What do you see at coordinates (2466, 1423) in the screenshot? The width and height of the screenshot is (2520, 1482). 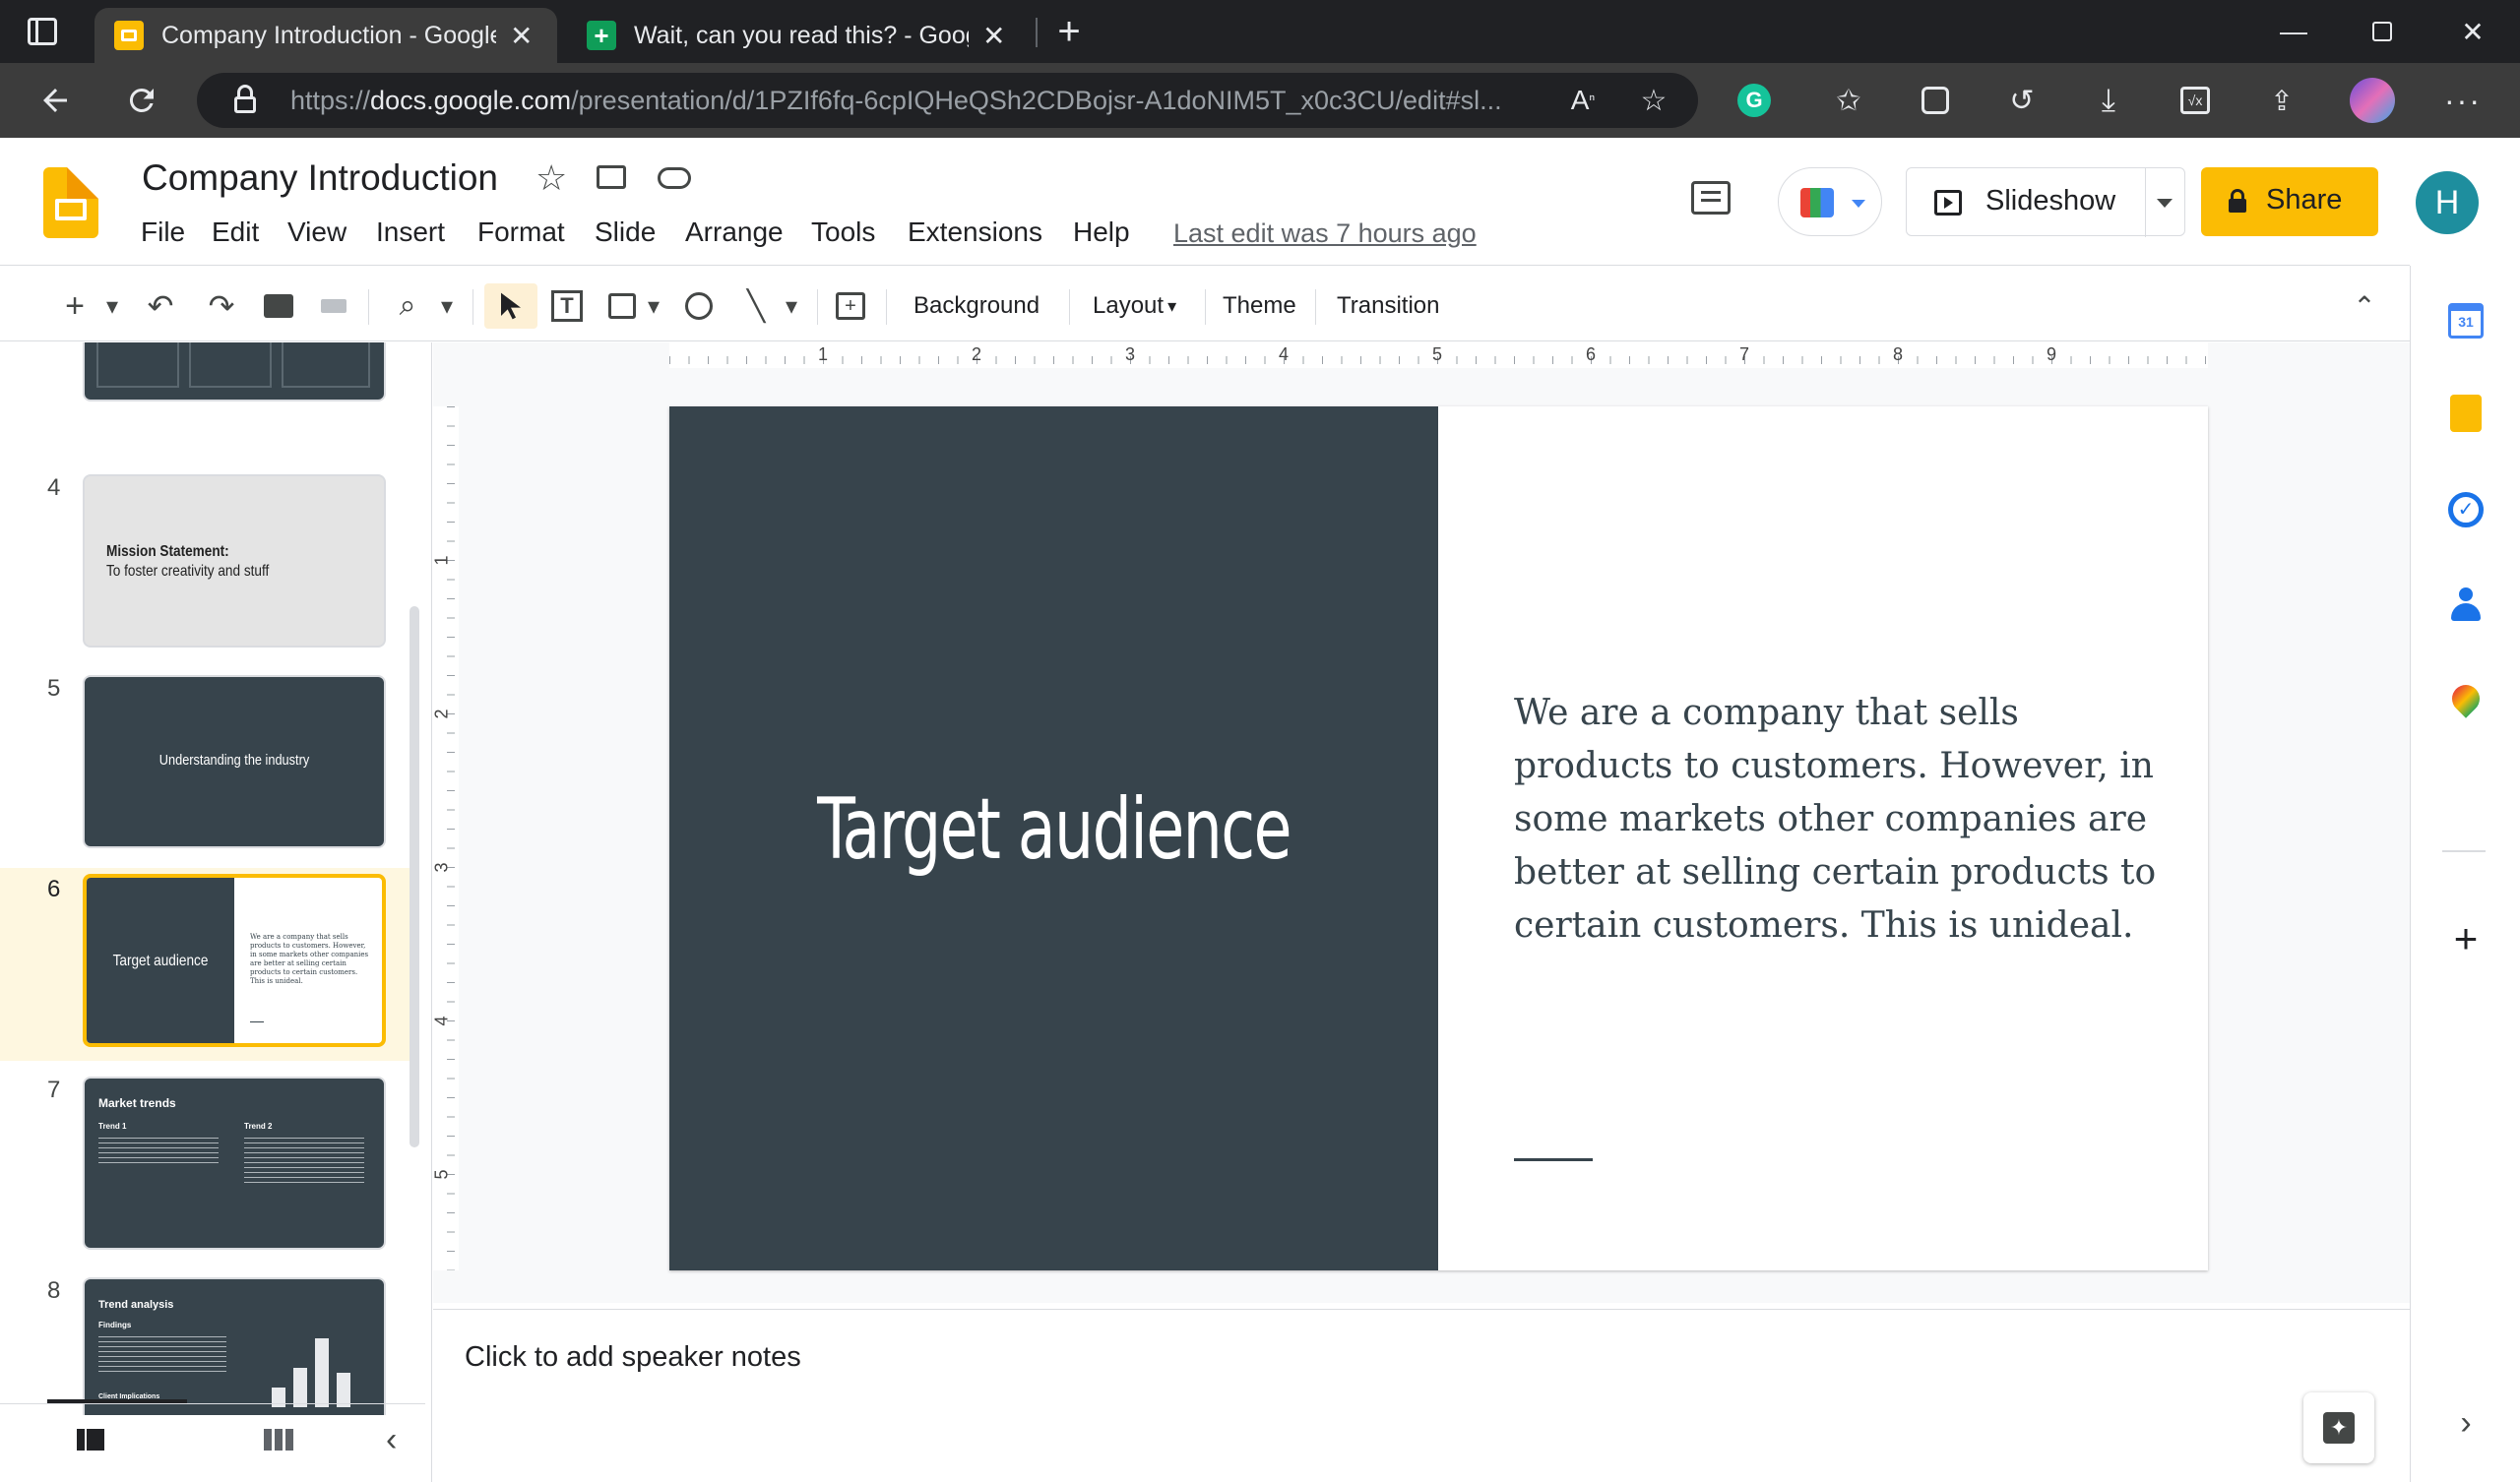 I see `show-side-panel-icon: ›` at bounding box center [2466, 1423].